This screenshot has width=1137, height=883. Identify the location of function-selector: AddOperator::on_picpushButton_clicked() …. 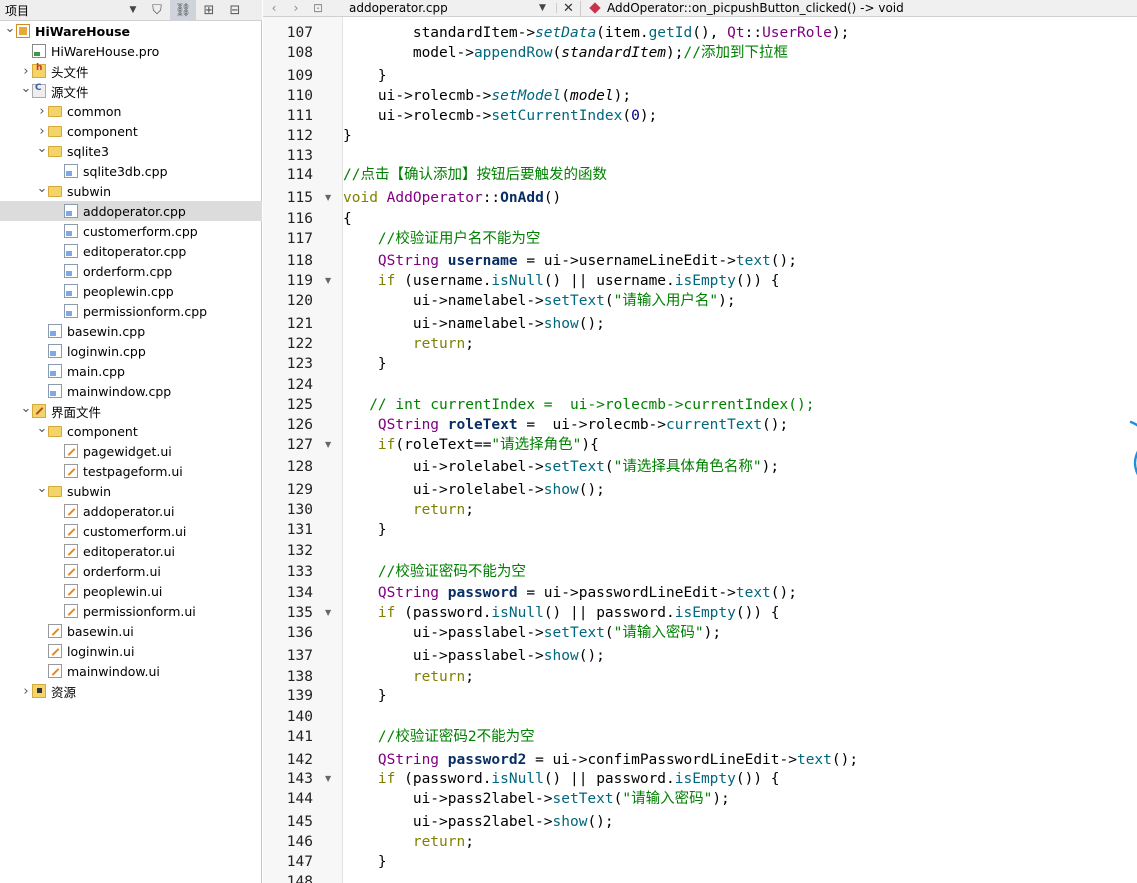
(755, 8).